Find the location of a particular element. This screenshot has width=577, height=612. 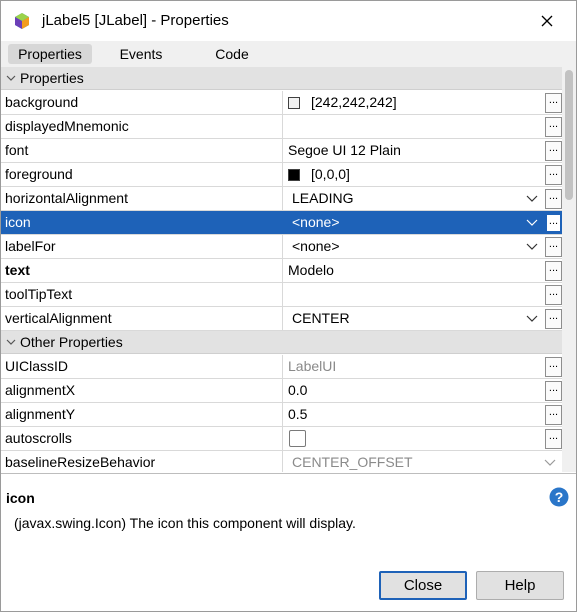

vertical-scrollbar is located at coordinates (569, 269).